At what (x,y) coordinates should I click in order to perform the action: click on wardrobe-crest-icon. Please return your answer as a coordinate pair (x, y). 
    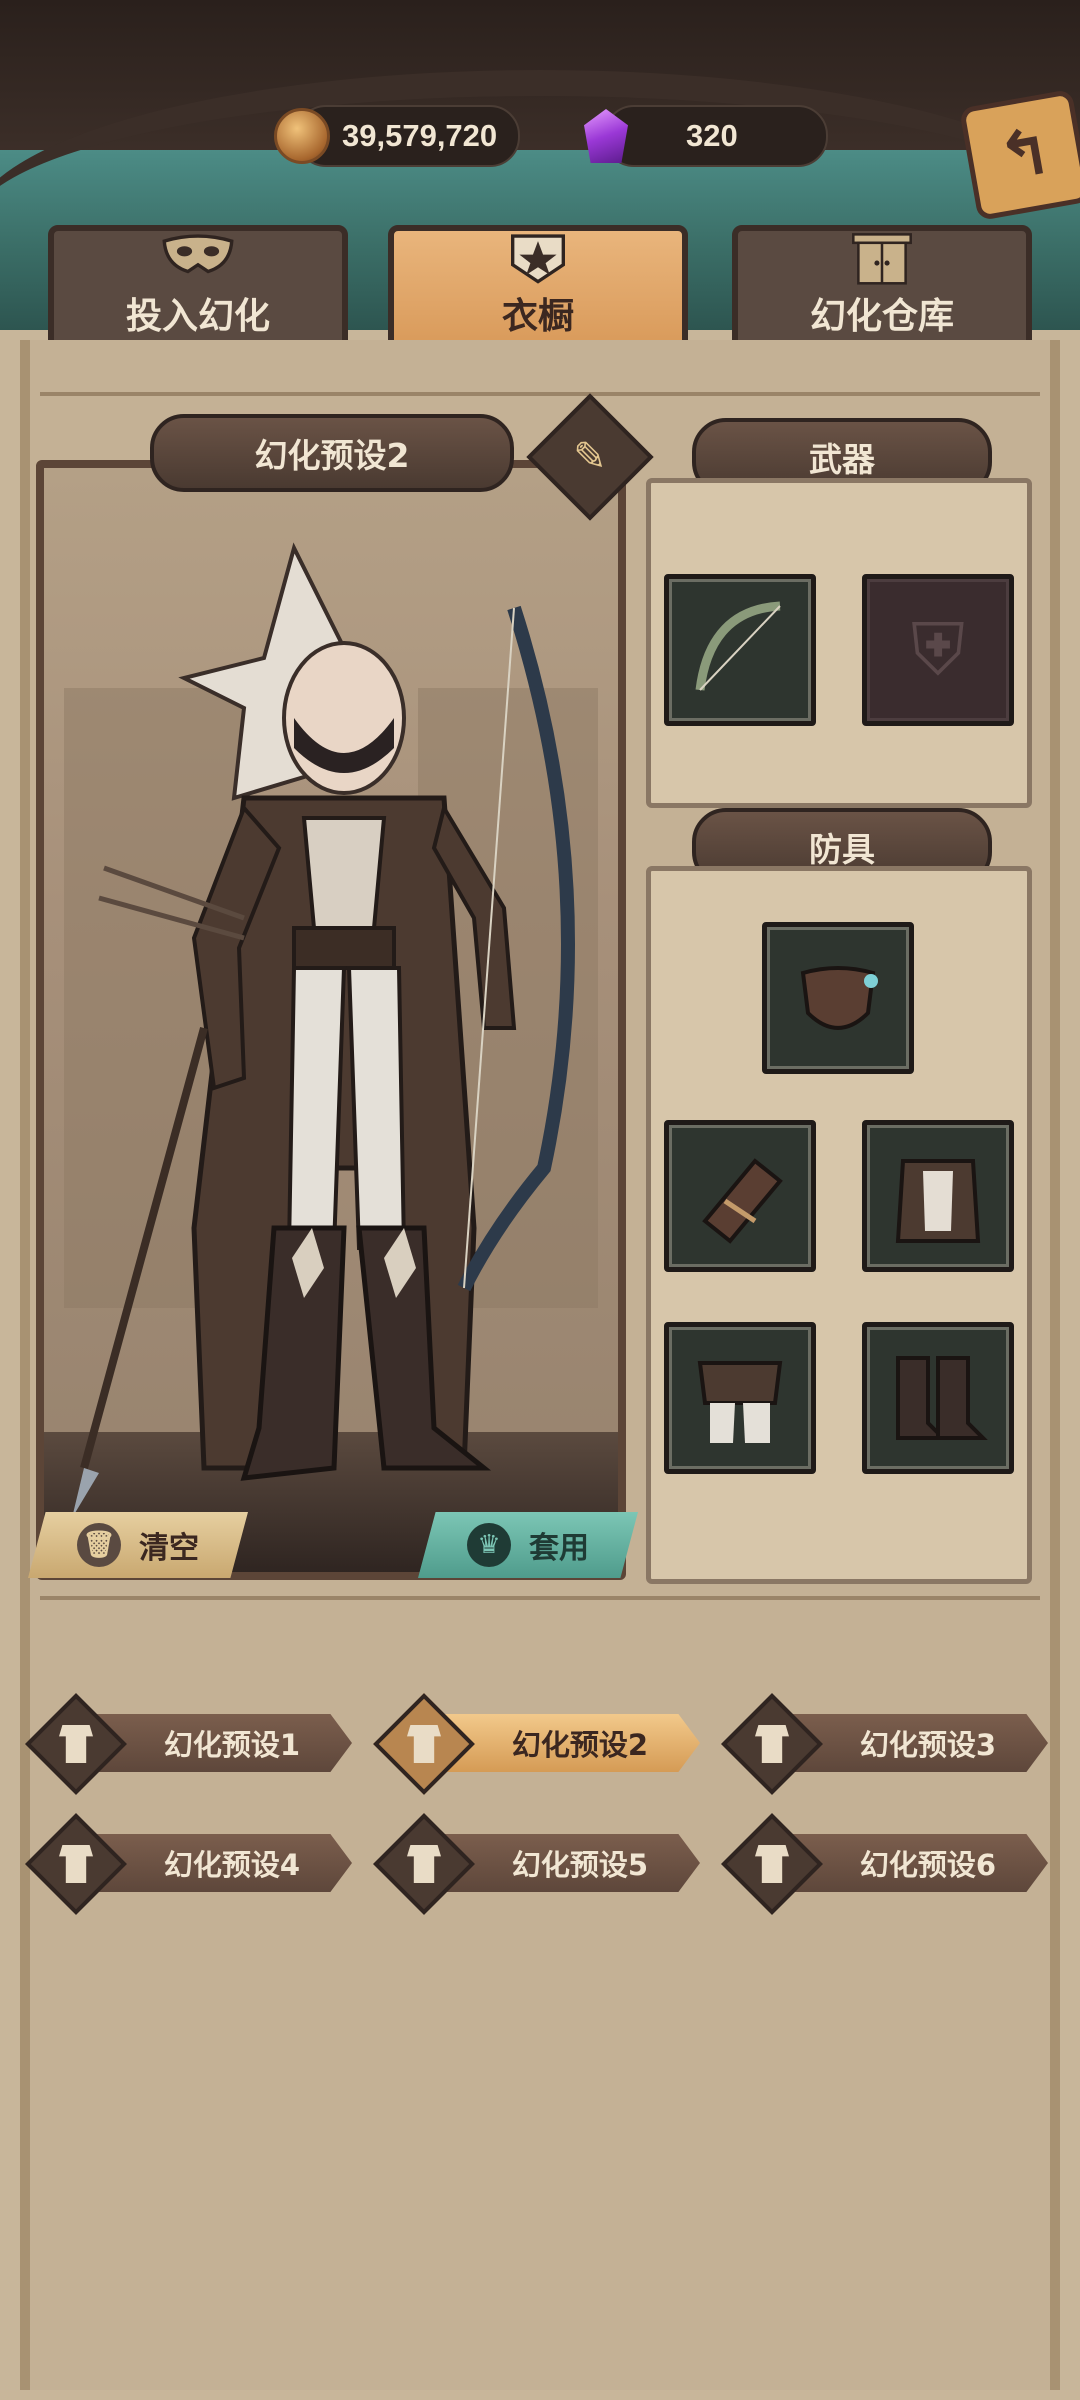
    Looking at the image, I should click on (538, 259).